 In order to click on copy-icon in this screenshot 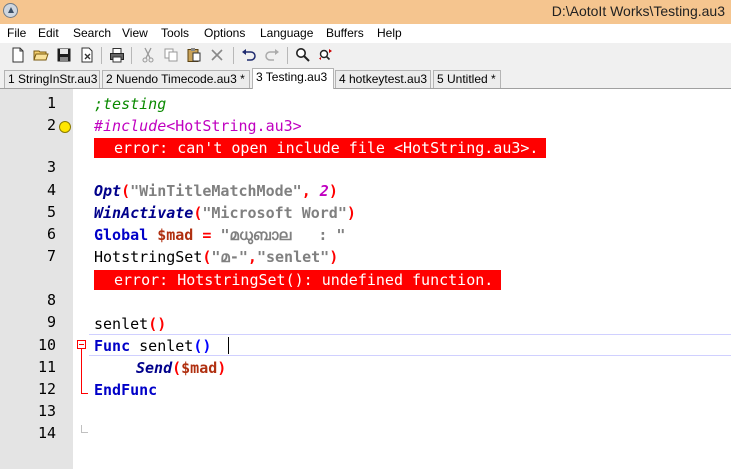, I will do `click(171, 55)`.